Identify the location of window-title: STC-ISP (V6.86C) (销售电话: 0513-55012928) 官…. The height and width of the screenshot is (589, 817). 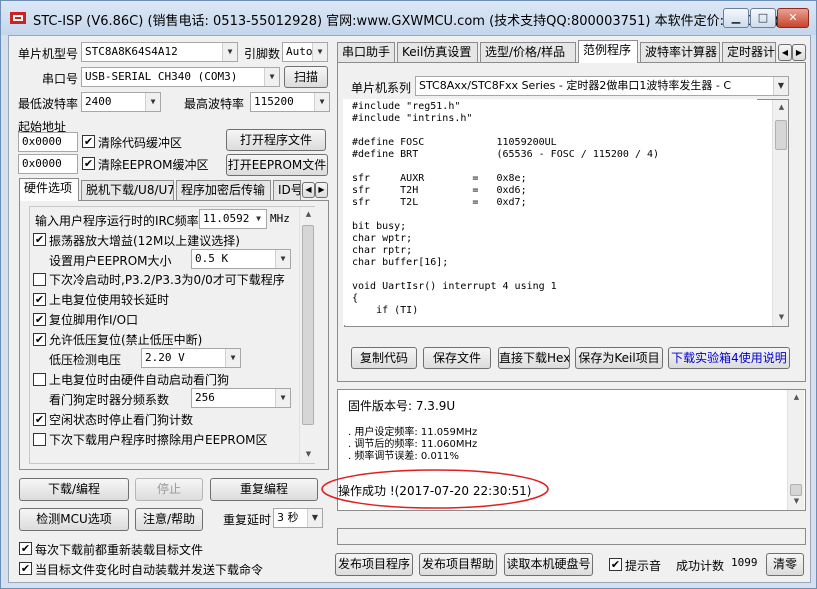
(412, 21).